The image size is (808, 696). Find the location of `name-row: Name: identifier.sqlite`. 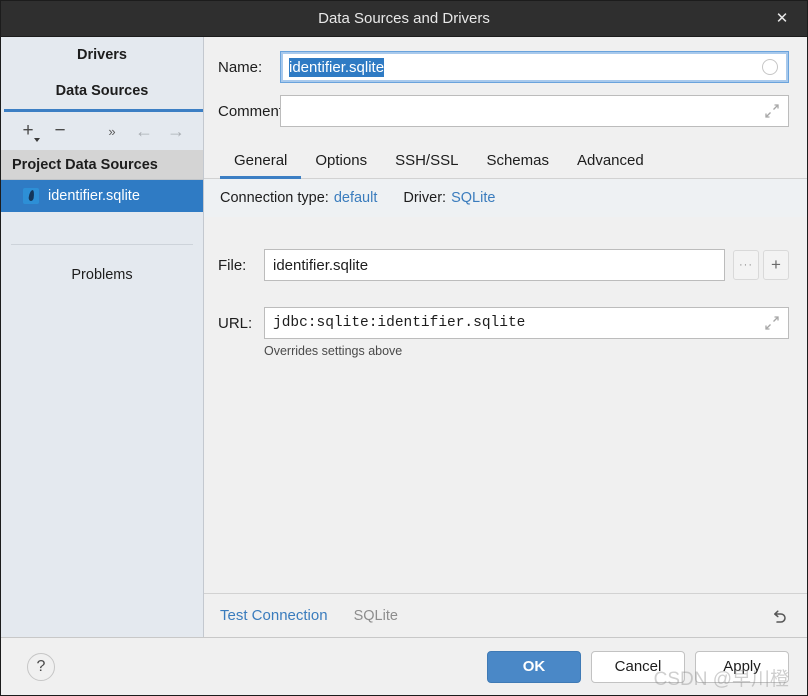

name-row: Name: identifier.sqlite is located at coordinates (505, 67).